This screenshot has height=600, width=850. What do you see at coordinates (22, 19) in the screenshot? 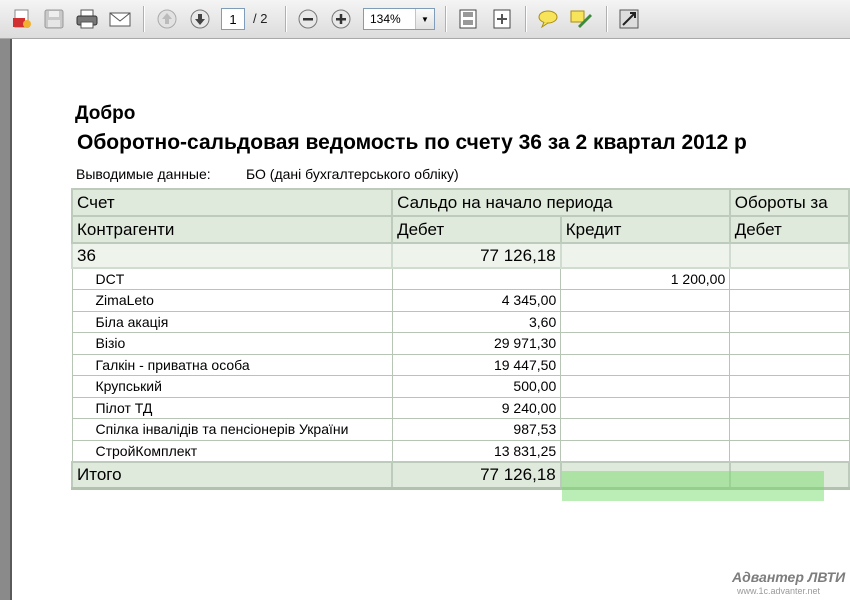
I see `create-pdf-icon` at bounding box center [22, 19].